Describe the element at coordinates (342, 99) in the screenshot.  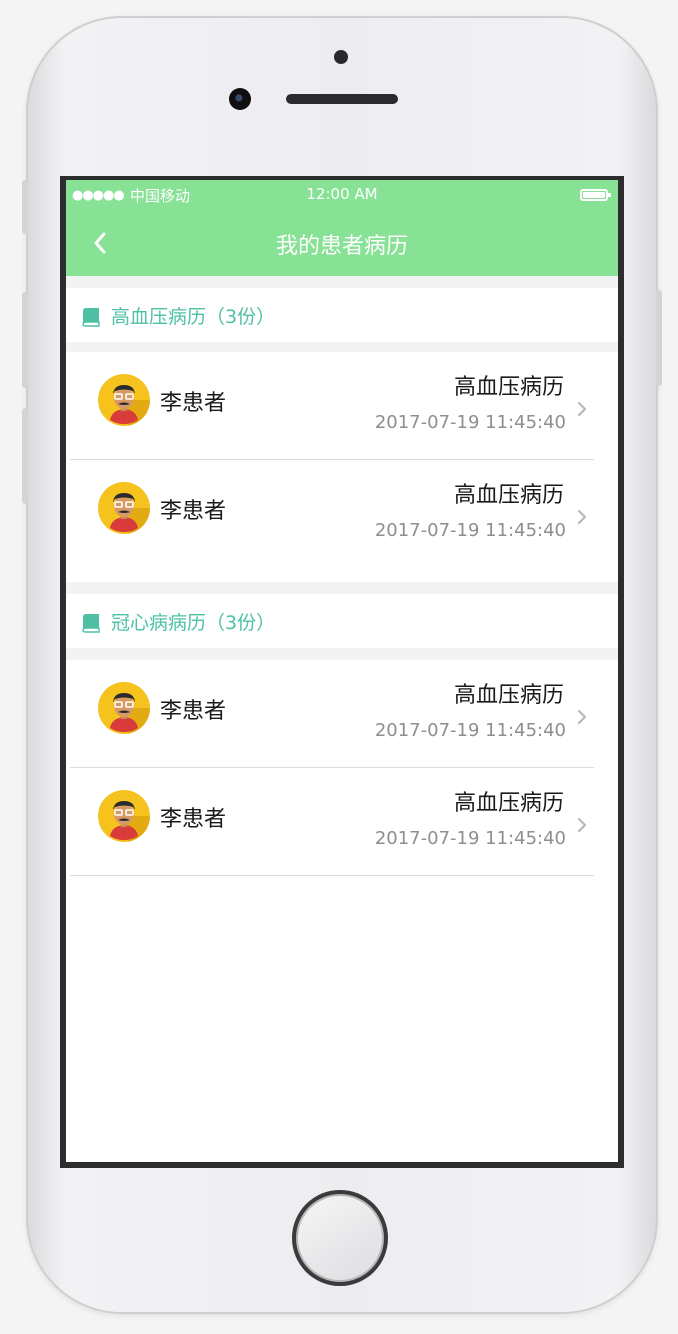
I see `earpiece-speaker` at that location.